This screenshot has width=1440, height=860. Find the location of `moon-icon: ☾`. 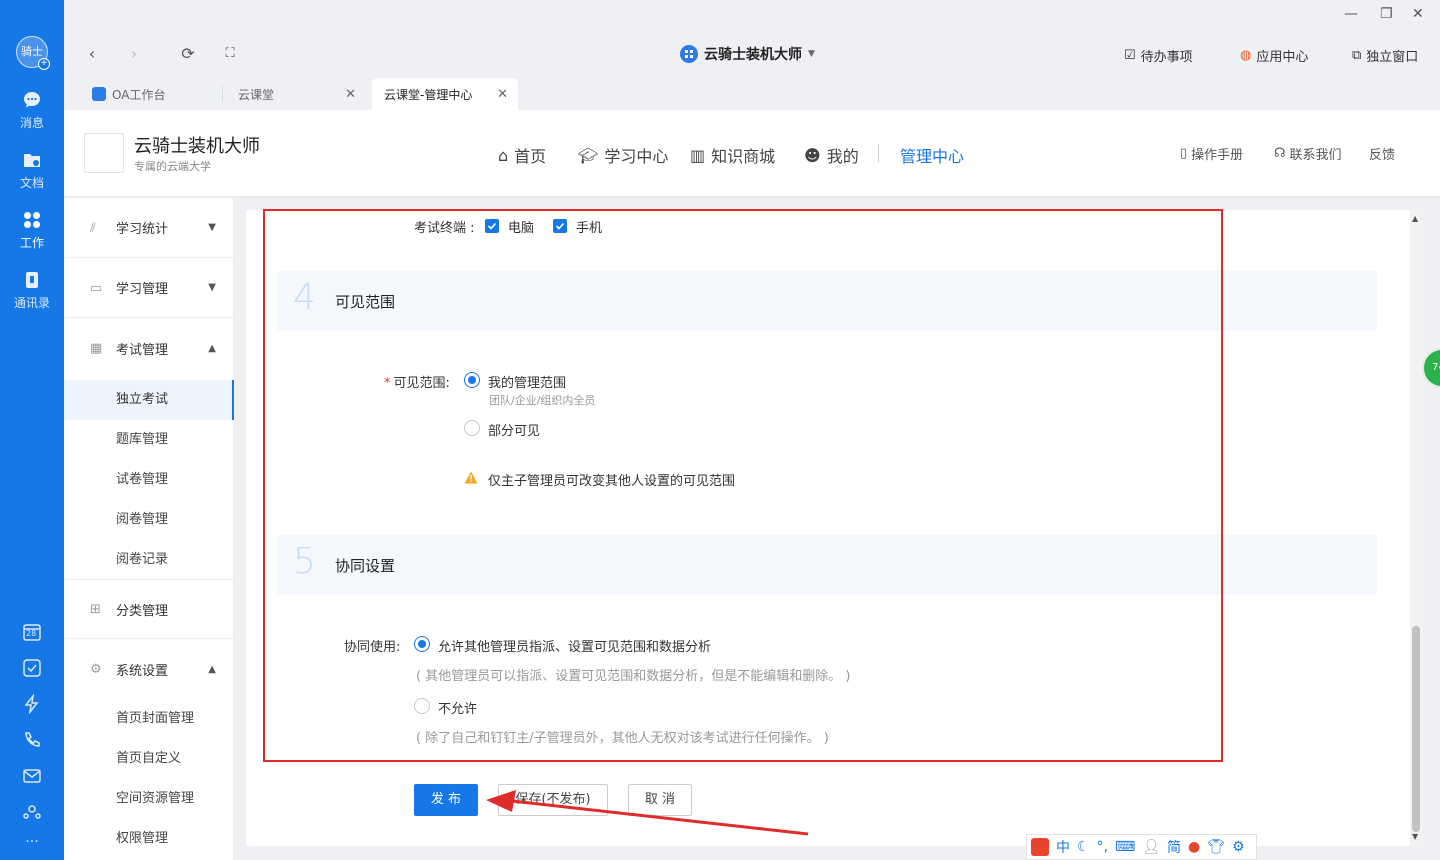

moon-icon: ☾ is located at coordinates (1083, 847).